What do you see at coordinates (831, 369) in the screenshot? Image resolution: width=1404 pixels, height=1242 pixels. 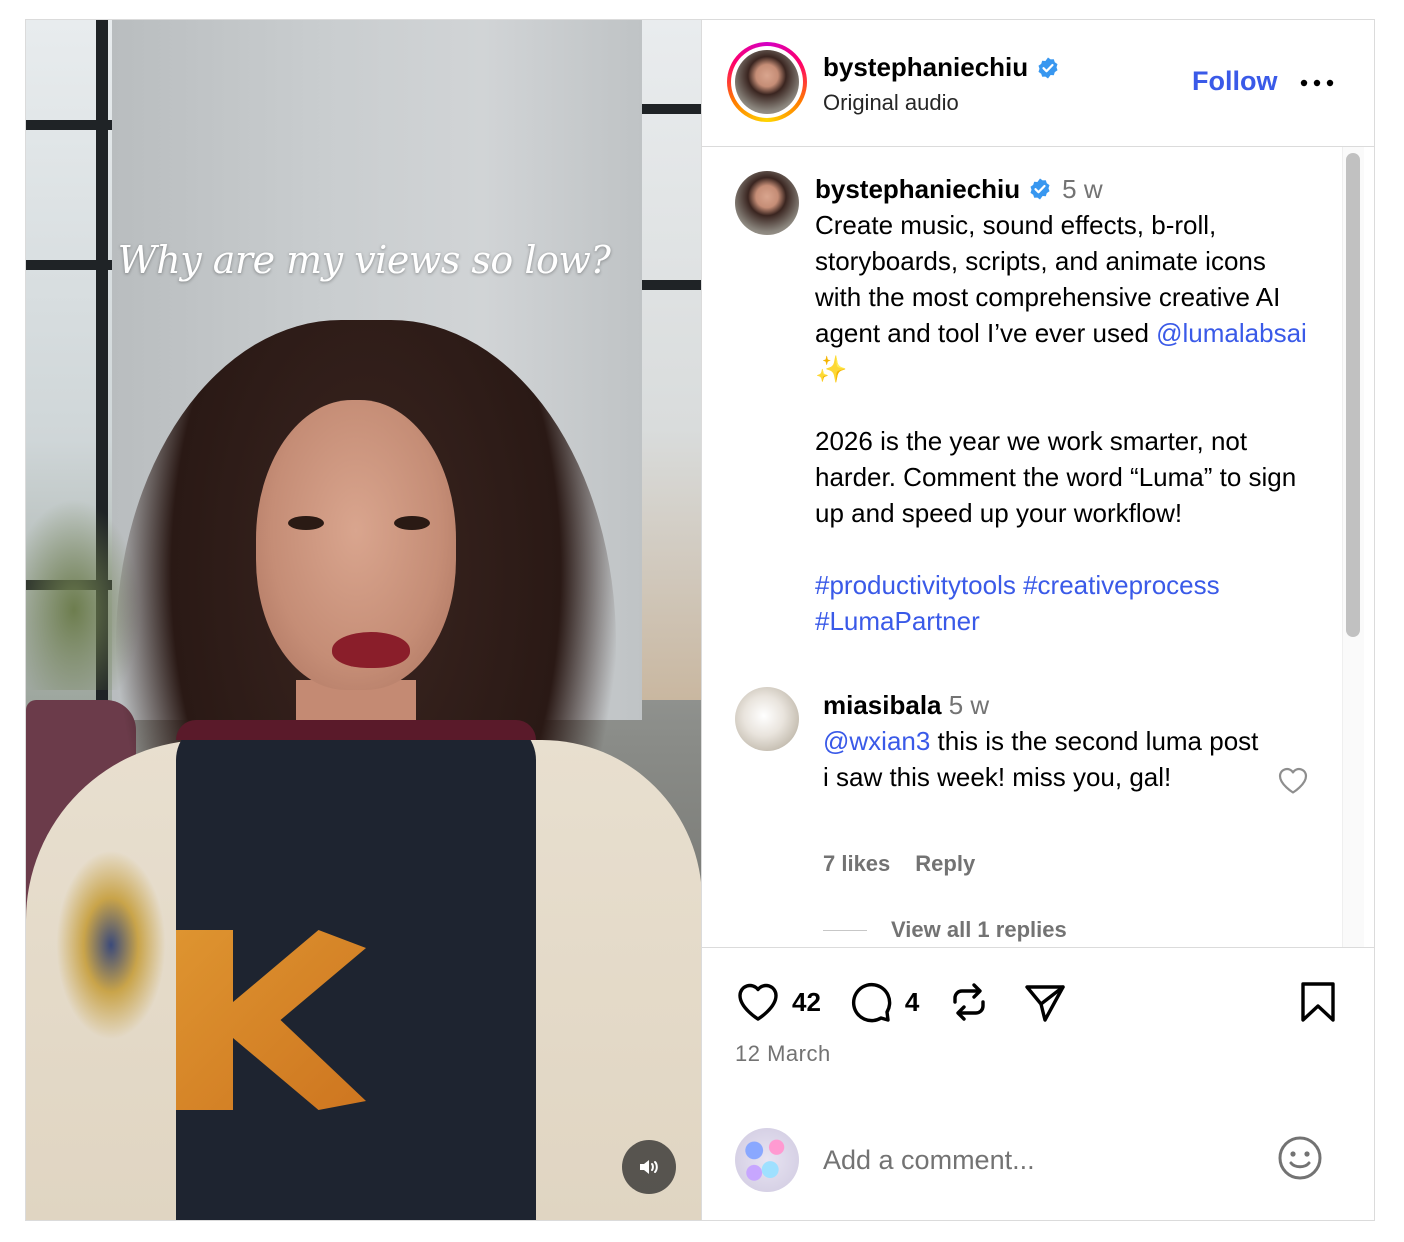 I see `sparkle-icon: ✨` at bounding box center [831, 369].